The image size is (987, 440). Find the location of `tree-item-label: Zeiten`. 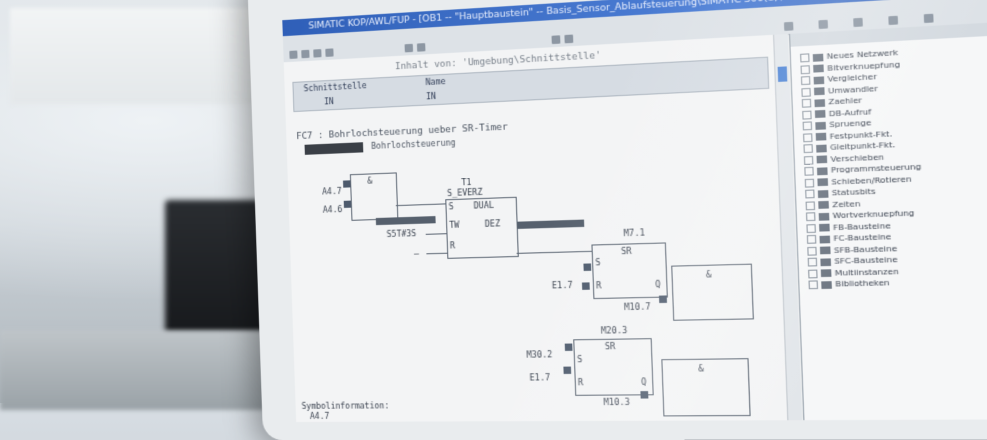

tree-item-label: Zeiten is located at coordinates (846, 203).